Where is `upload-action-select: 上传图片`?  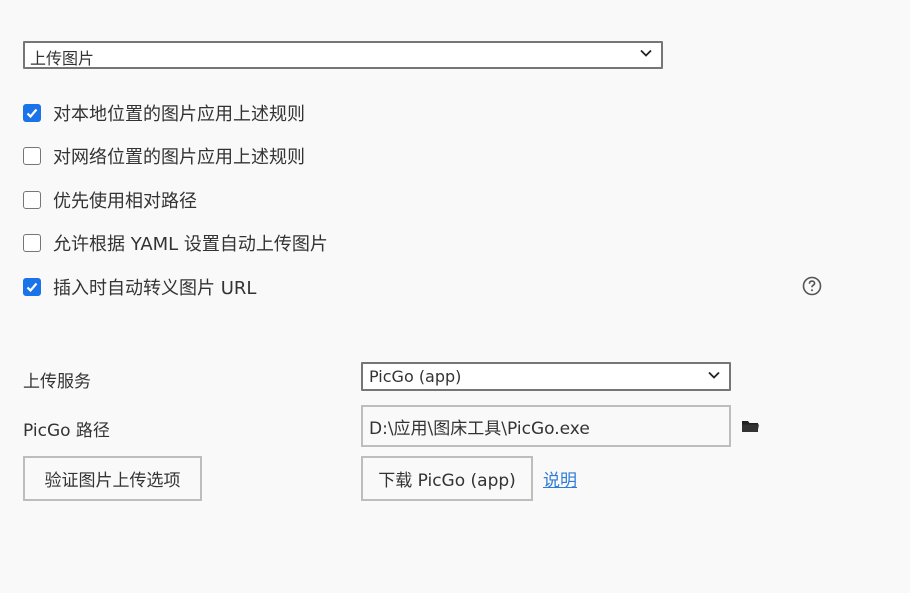 upload-action-select: 上传图片 is located at coordinates (343, 55).